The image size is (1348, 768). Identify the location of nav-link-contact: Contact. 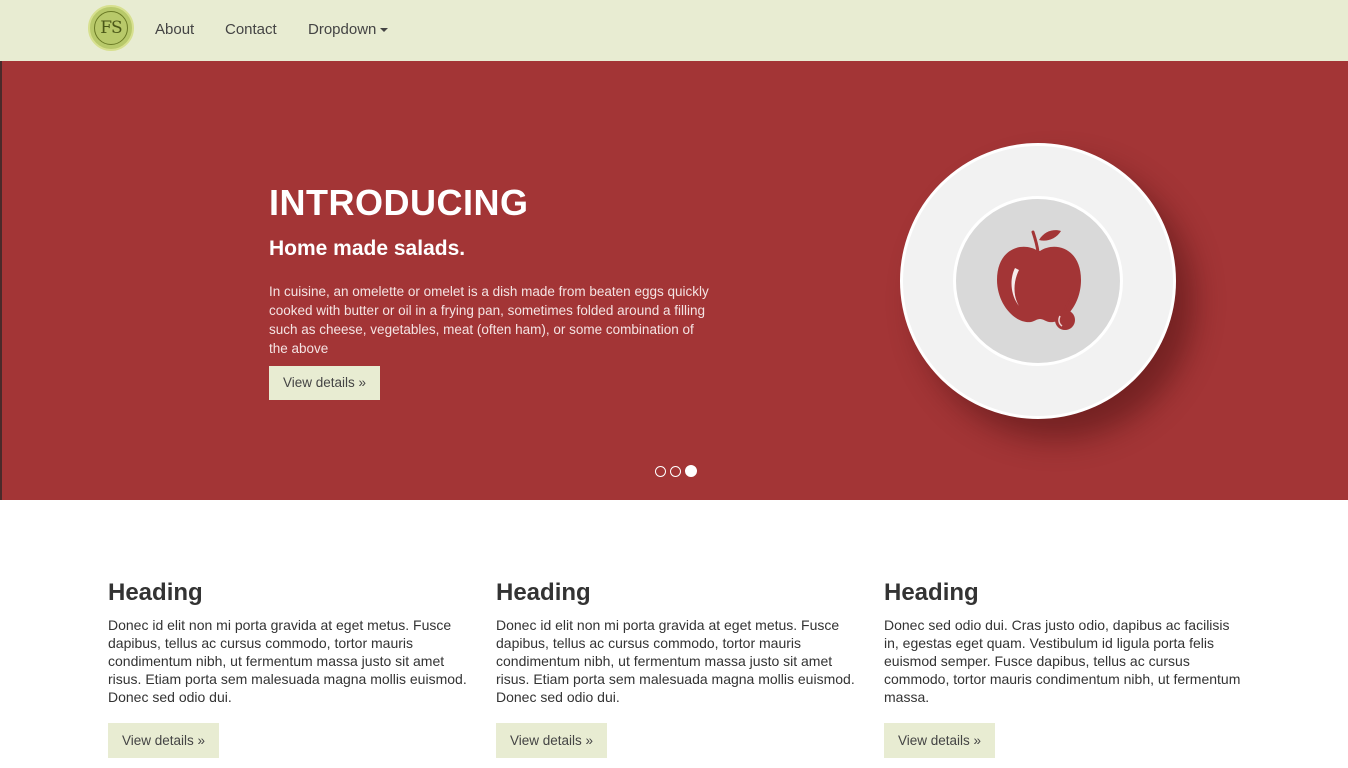
(251, 30).